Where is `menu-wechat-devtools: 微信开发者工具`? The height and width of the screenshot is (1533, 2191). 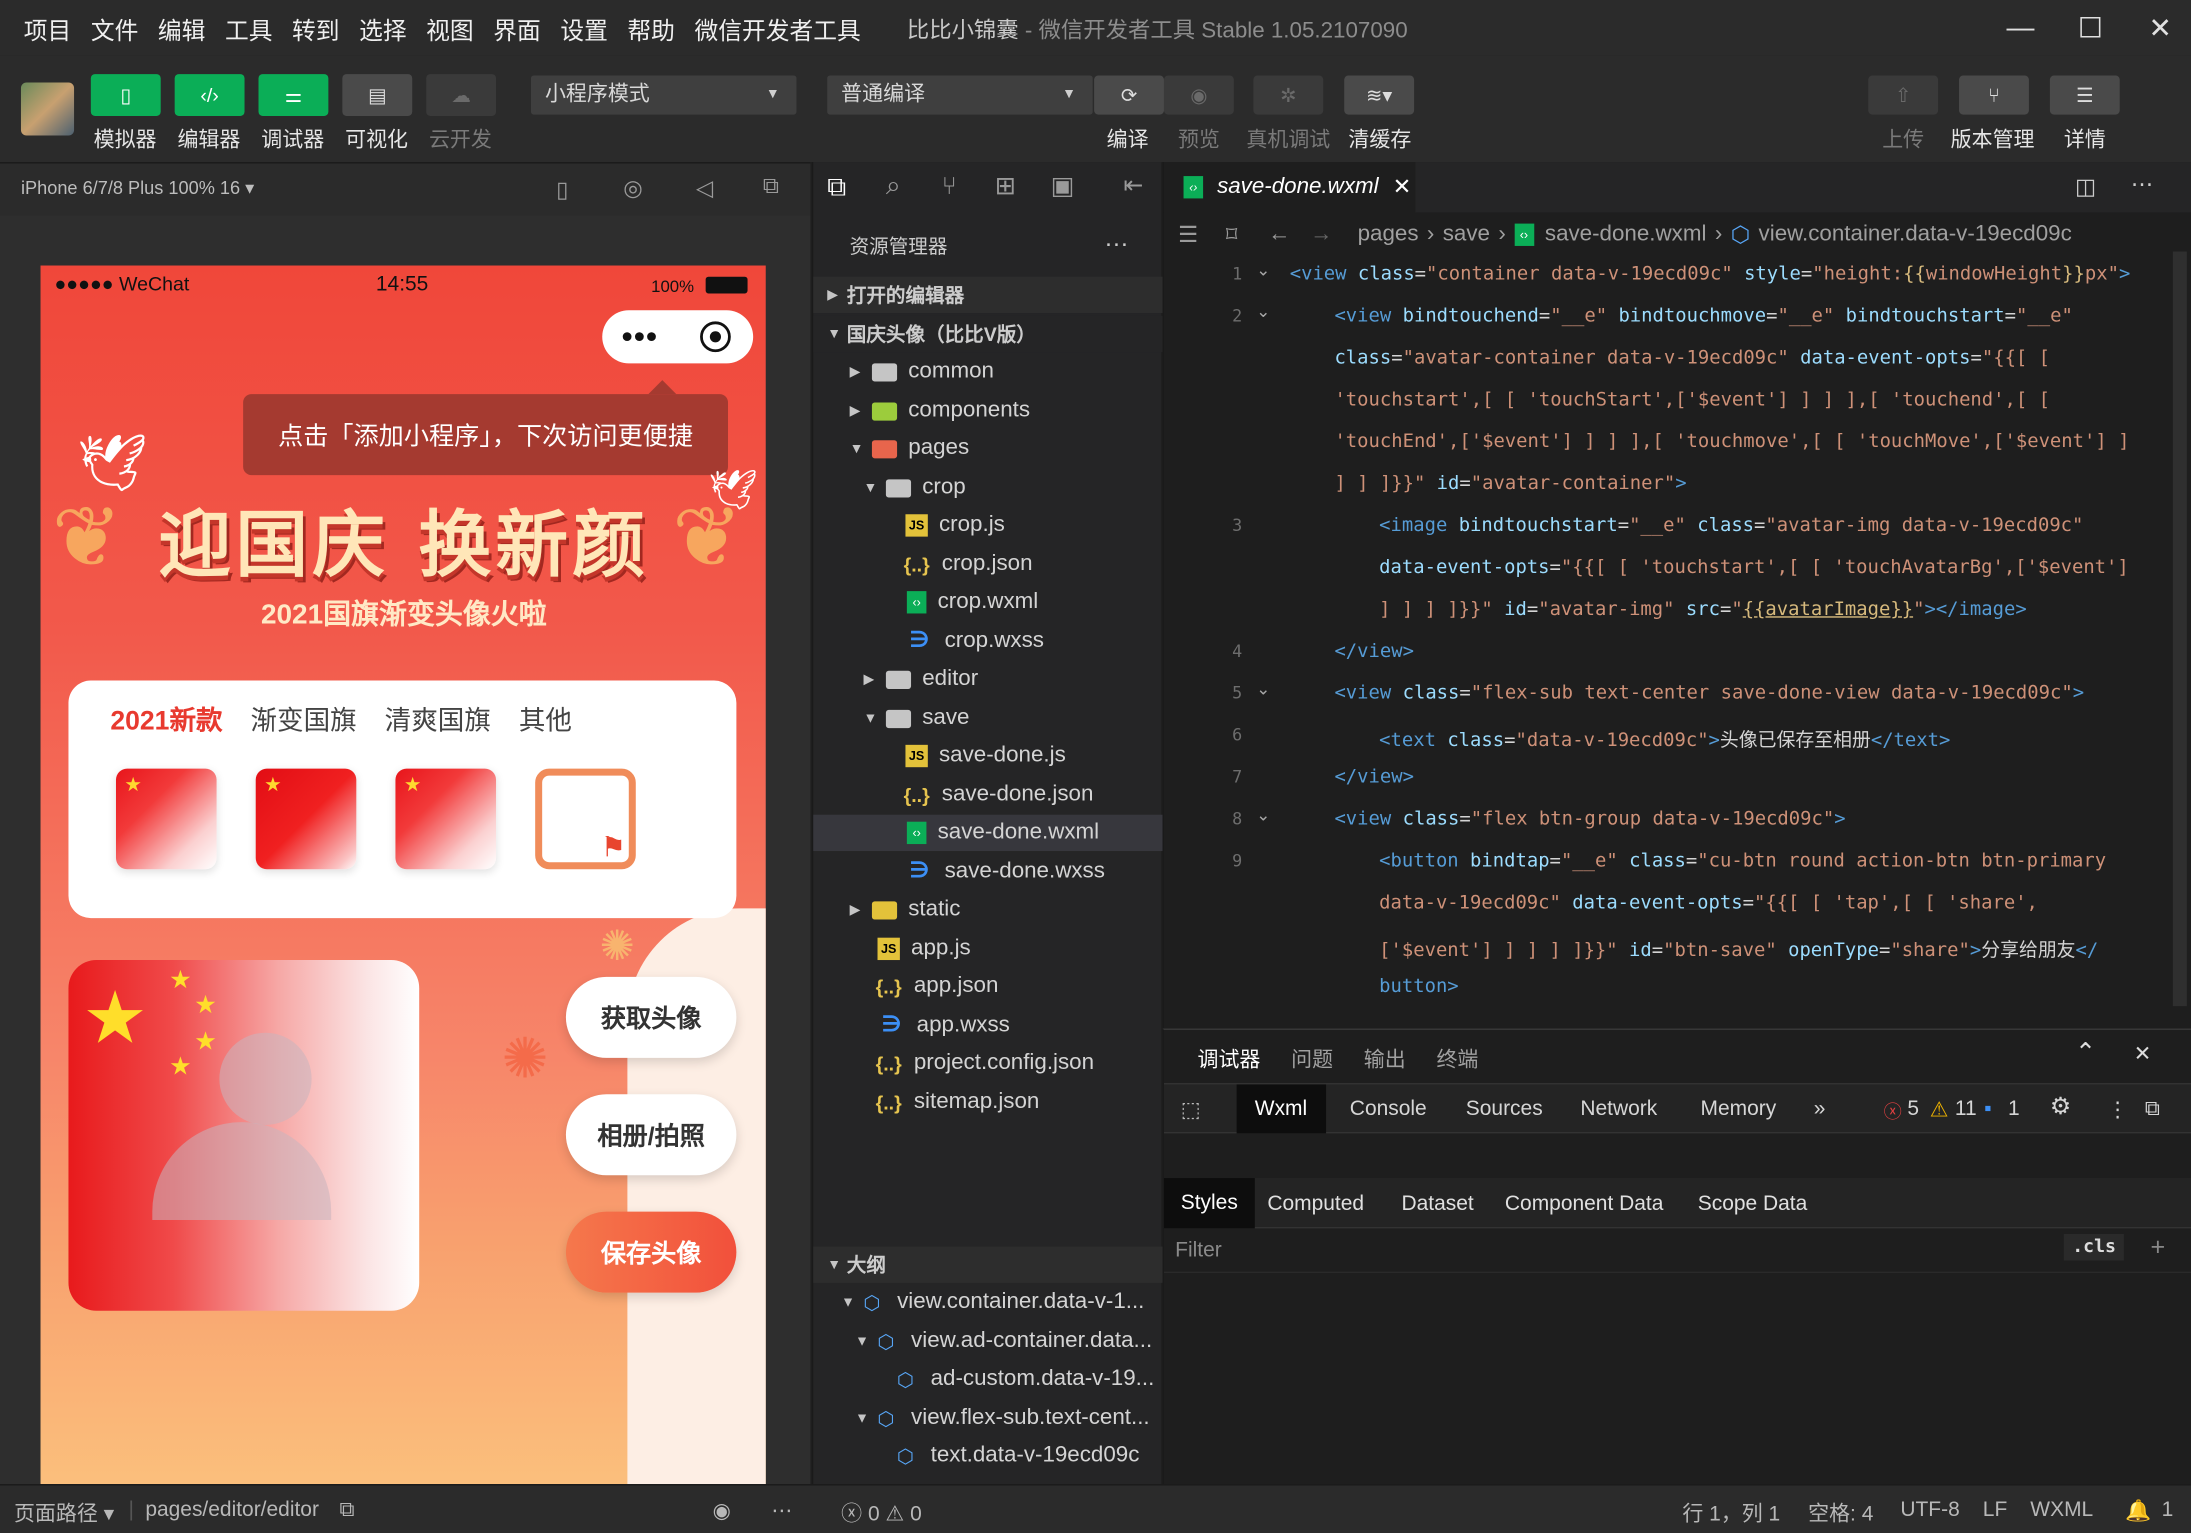
menu-wechat-devtools: 微信开发者工具 is located at coordinates (778, 27).